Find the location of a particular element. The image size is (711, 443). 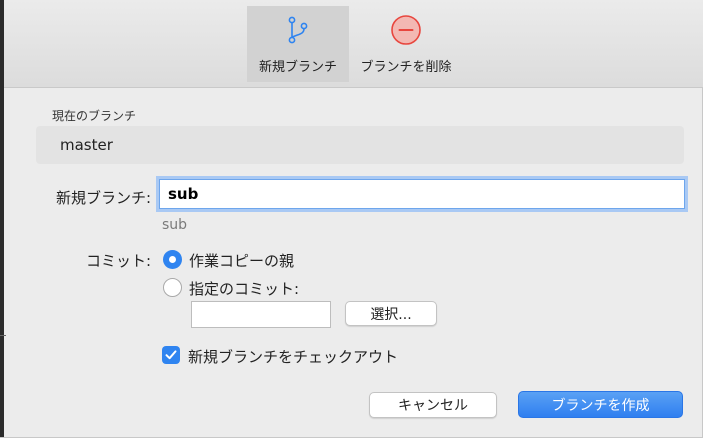

new-branch-label: 新規ブランチ: is located at coordinates (103, 198).